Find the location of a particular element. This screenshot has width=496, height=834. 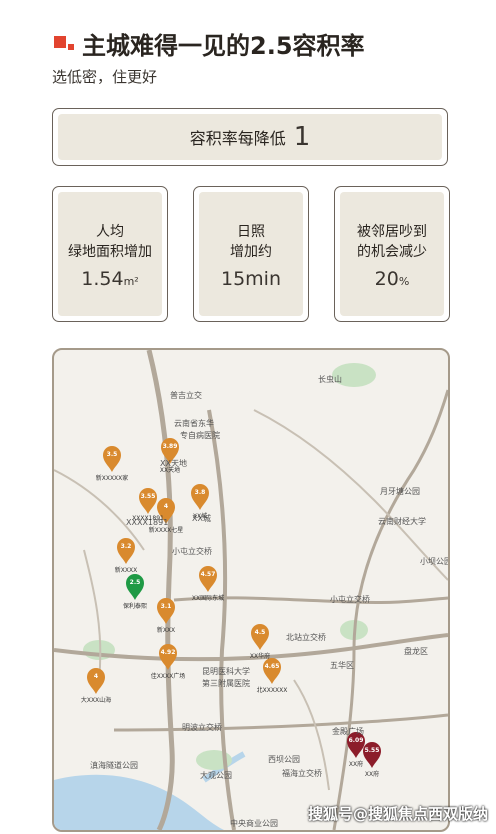

stat-card-noise: 被邻居吵到 的机会减少 20% is located at coordinates (392, 254).